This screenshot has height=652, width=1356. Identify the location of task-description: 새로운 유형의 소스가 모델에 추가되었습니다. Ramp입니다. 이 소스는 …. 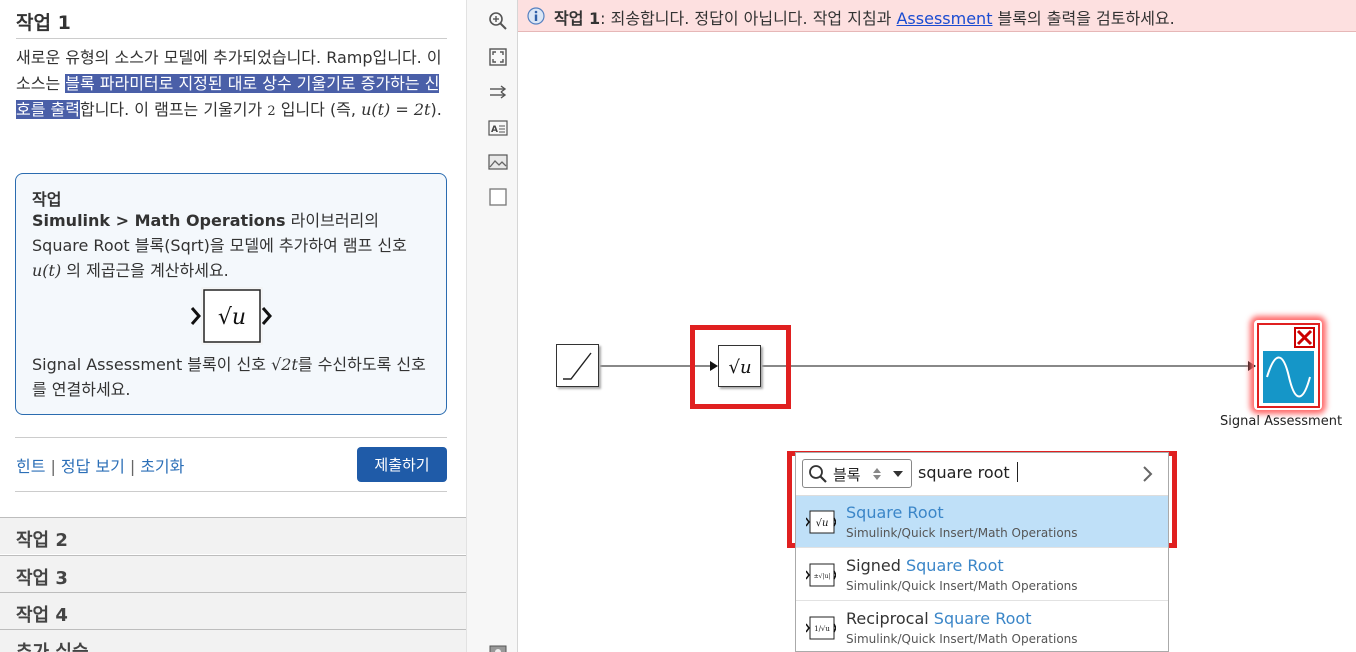
(232, 85).